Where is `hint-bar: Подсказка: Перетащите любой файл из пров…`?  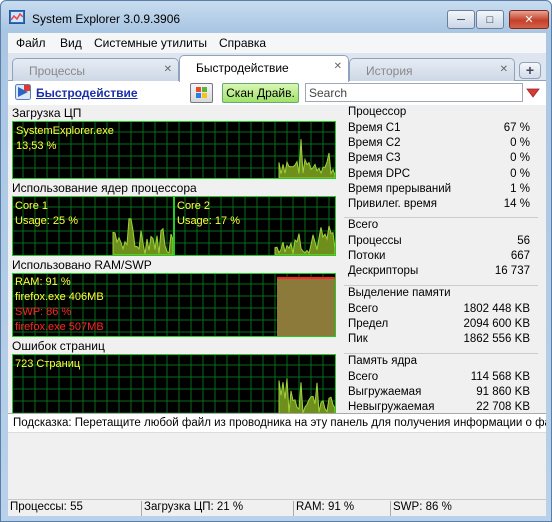 hint-bar: Подсказка: Перетащите любой файл из пров… is located at coordinates (277, 423).